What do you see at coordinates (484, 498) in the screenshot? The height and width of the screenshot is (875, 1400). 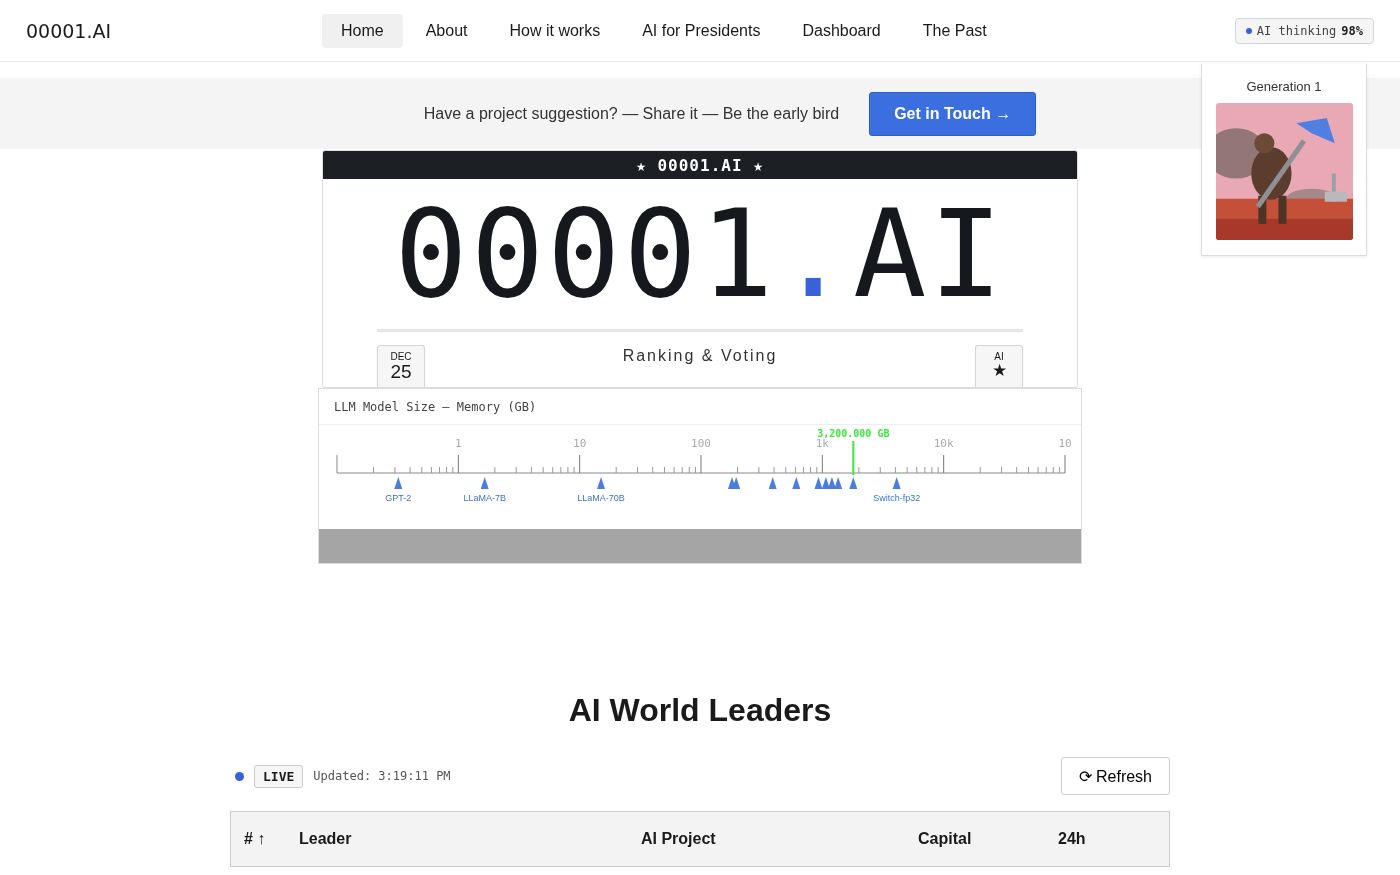 I see `marker-label: LLaMA-7B` at bounding box center [484, 498].